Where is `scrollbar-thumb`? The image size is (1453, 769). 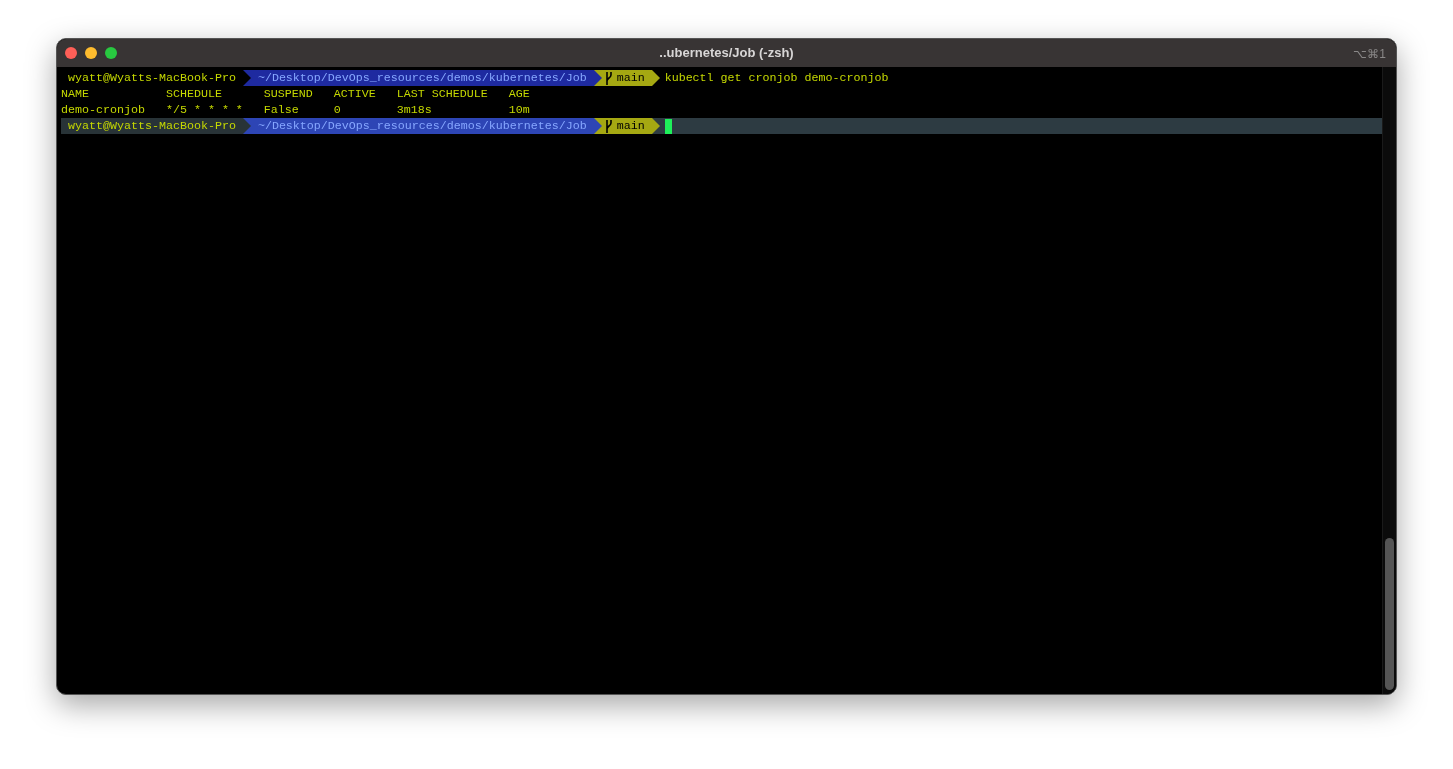
scrollbar-thumb is located at coordinates (1389, 614).